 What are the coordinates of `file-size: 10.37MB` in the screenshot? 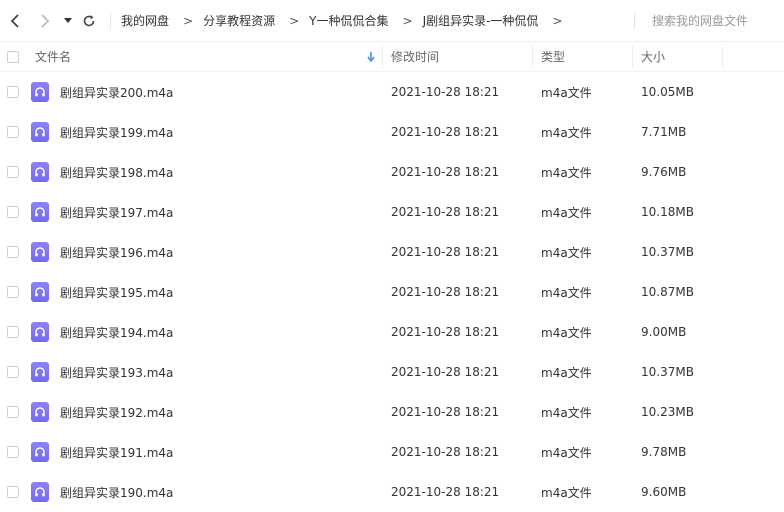 It's located at (667, 252).